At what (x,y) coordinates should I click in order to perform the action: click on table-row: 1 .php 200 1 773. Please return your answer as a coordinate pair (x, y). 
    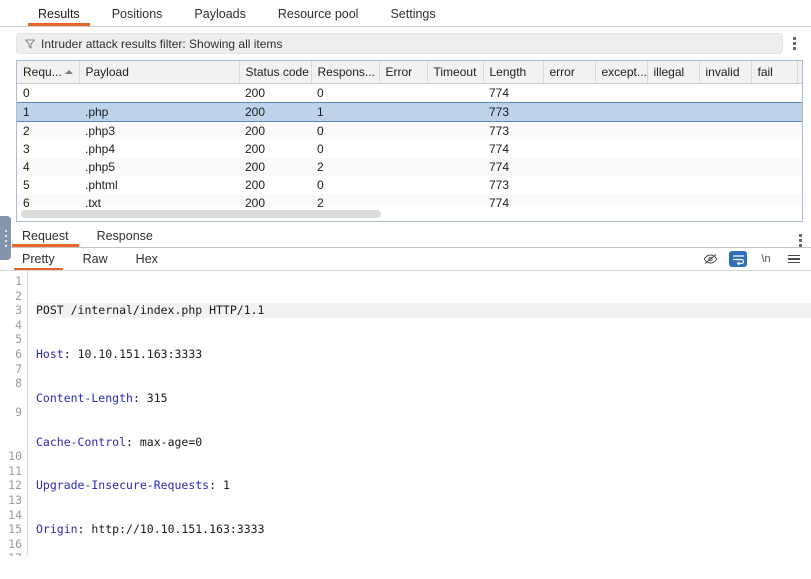
    Looking at the image, I should click on (409, 112).